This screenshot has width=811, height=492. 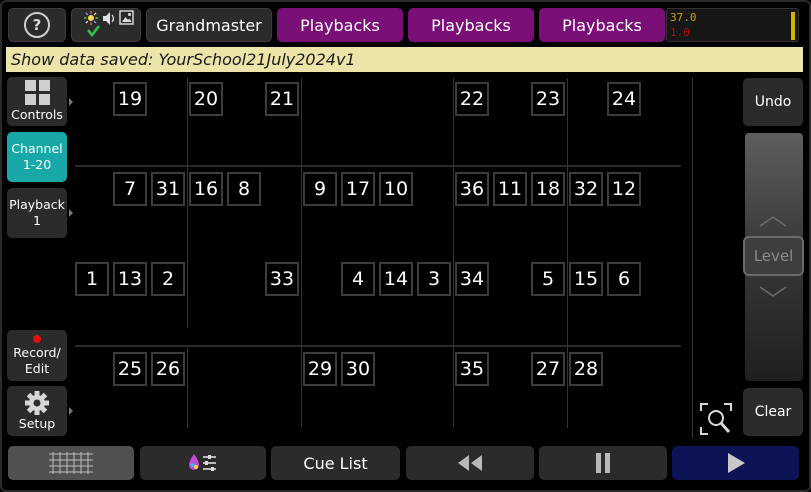 What do you see at coordinates (93, 31) in the screenshot?
I see `check-icon` at bounding box center [93, 31].